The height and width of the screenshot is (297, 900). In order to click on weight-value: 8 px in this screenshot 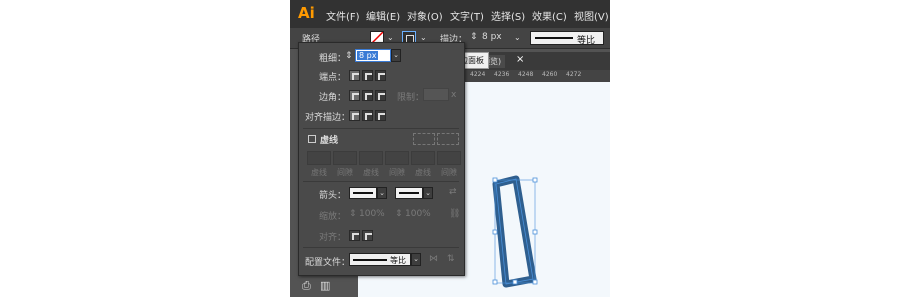, I will do `click(368, 55)`.